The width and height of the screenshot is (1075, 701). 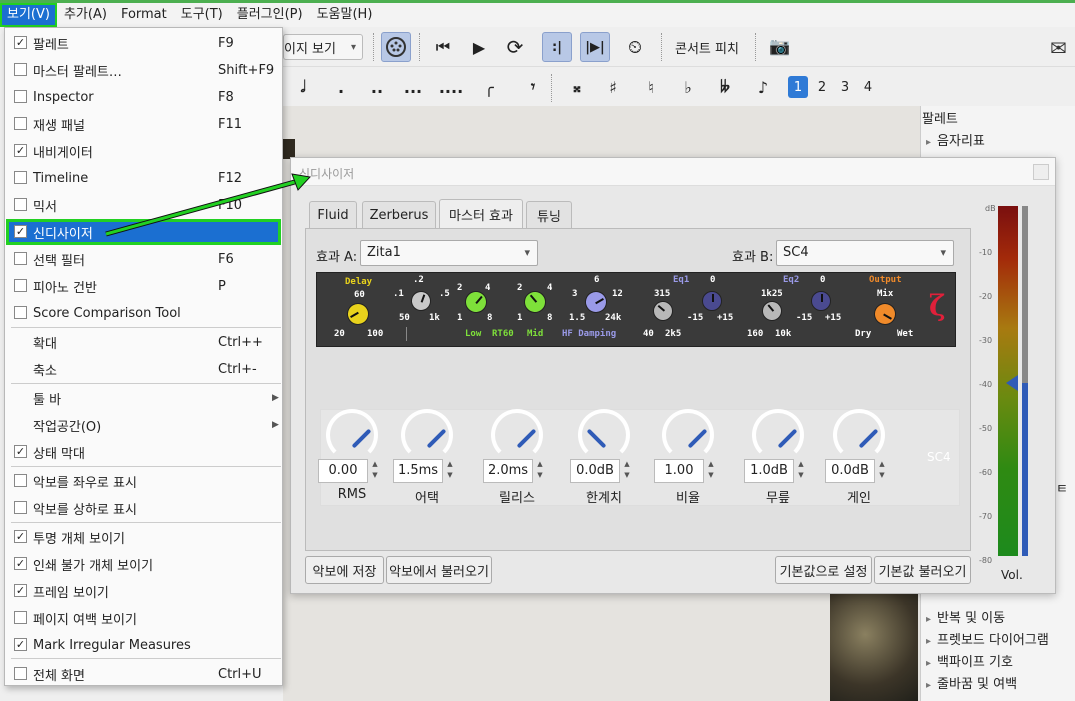 I want to click on view-menu-item: 확대 Ctrl++, so click(x=143, y=342).